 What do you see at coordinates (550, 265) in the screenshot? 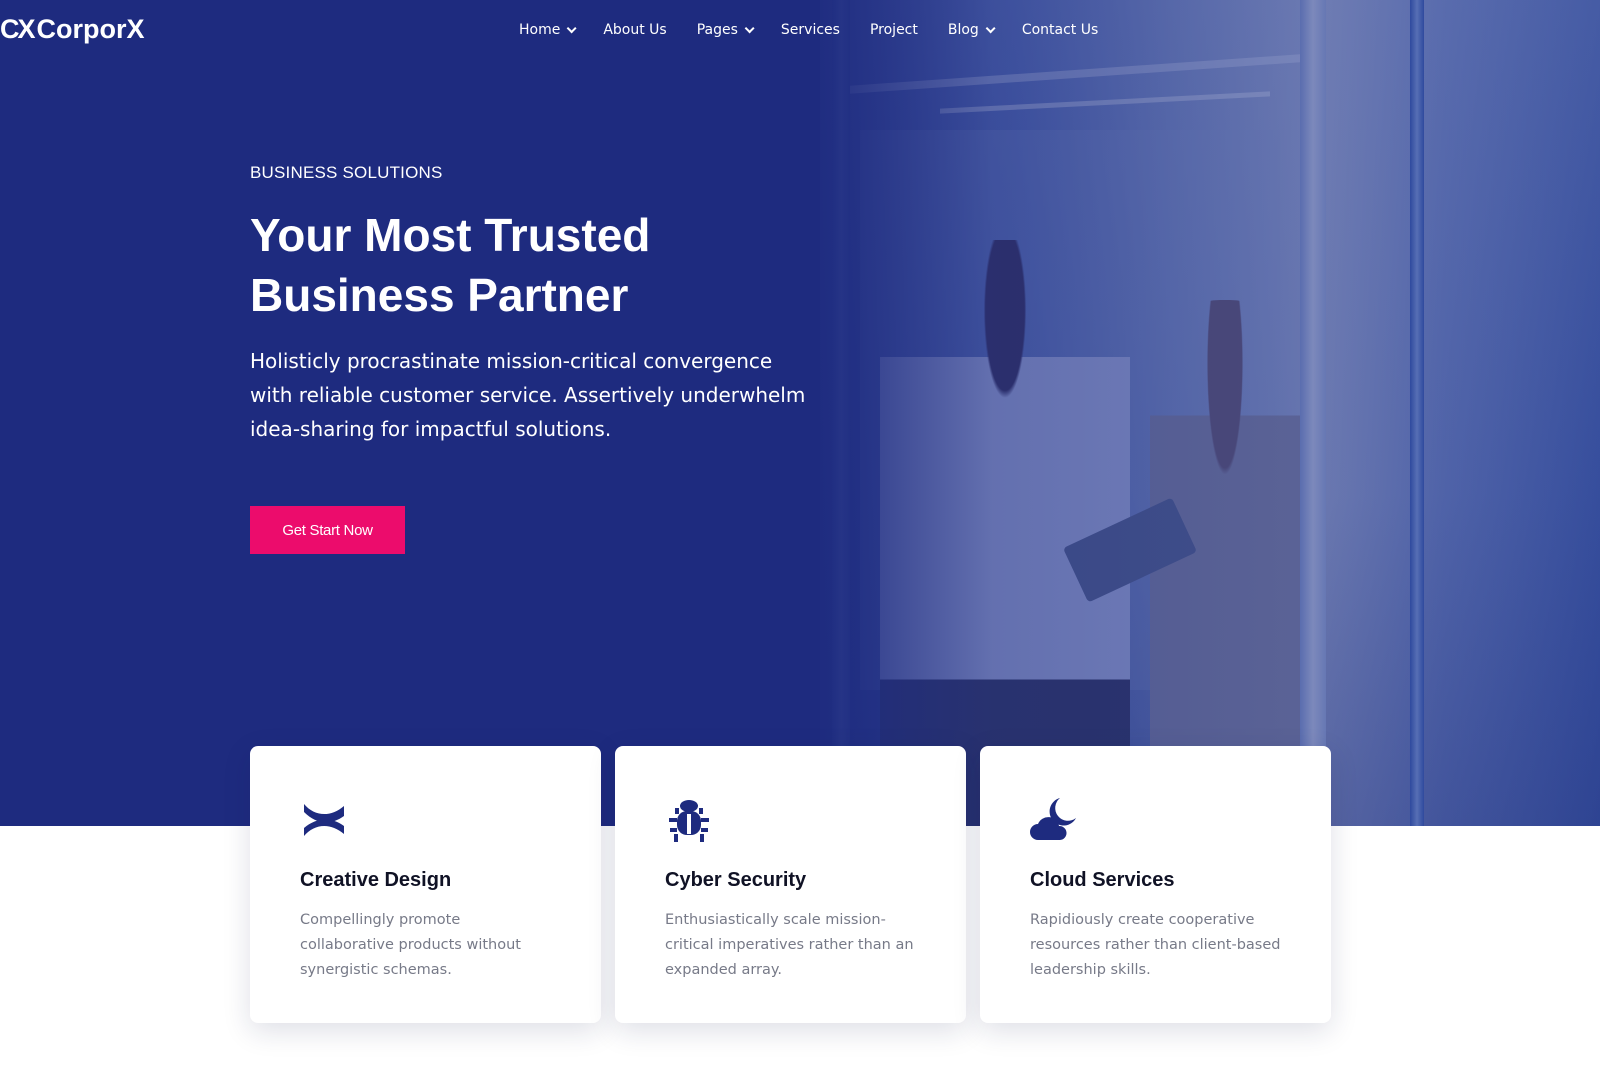
I see `hero-headline: Your Most Trusted Business Partner` at bounding box center [550, 265].